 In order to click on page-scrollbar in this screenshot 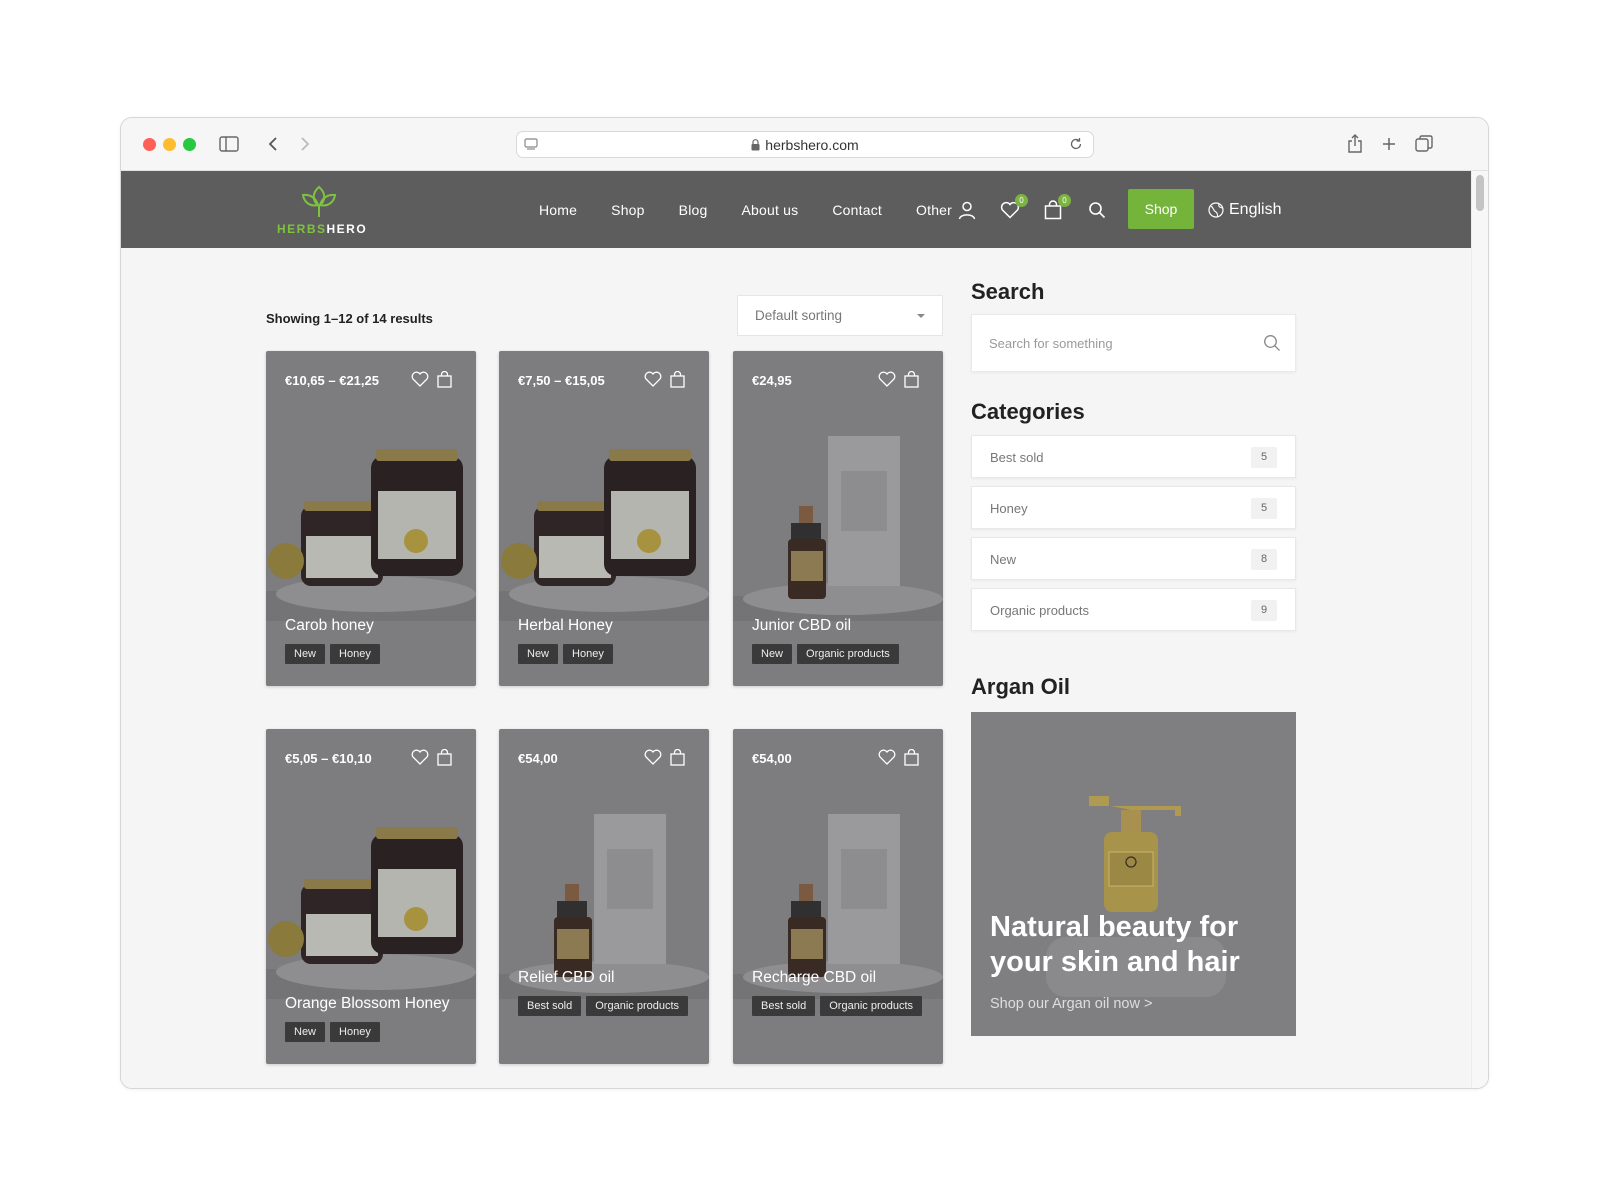, I will do `click(1479, 629)`.